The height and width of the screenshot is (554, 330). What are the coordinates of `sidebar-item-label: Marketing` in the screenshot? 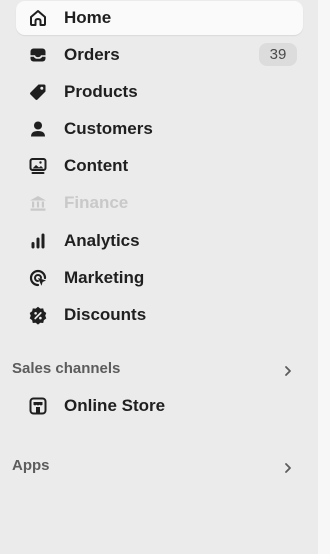 It's located at (104, 277).